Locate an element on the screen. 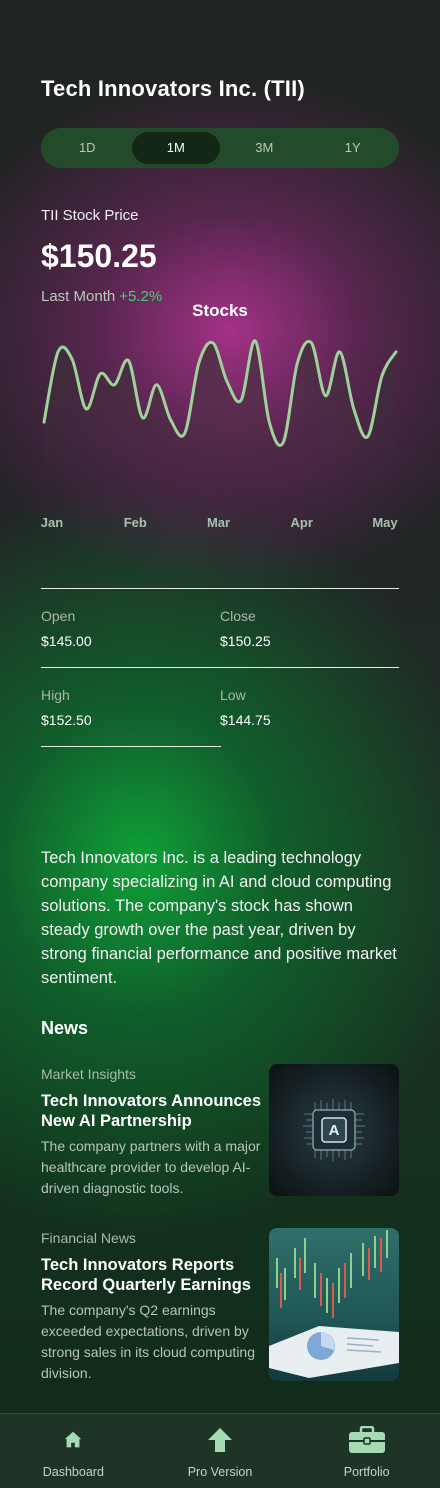 The height and width of the screenshot is (1488, 440). divider is located at coordinates (131, 746).